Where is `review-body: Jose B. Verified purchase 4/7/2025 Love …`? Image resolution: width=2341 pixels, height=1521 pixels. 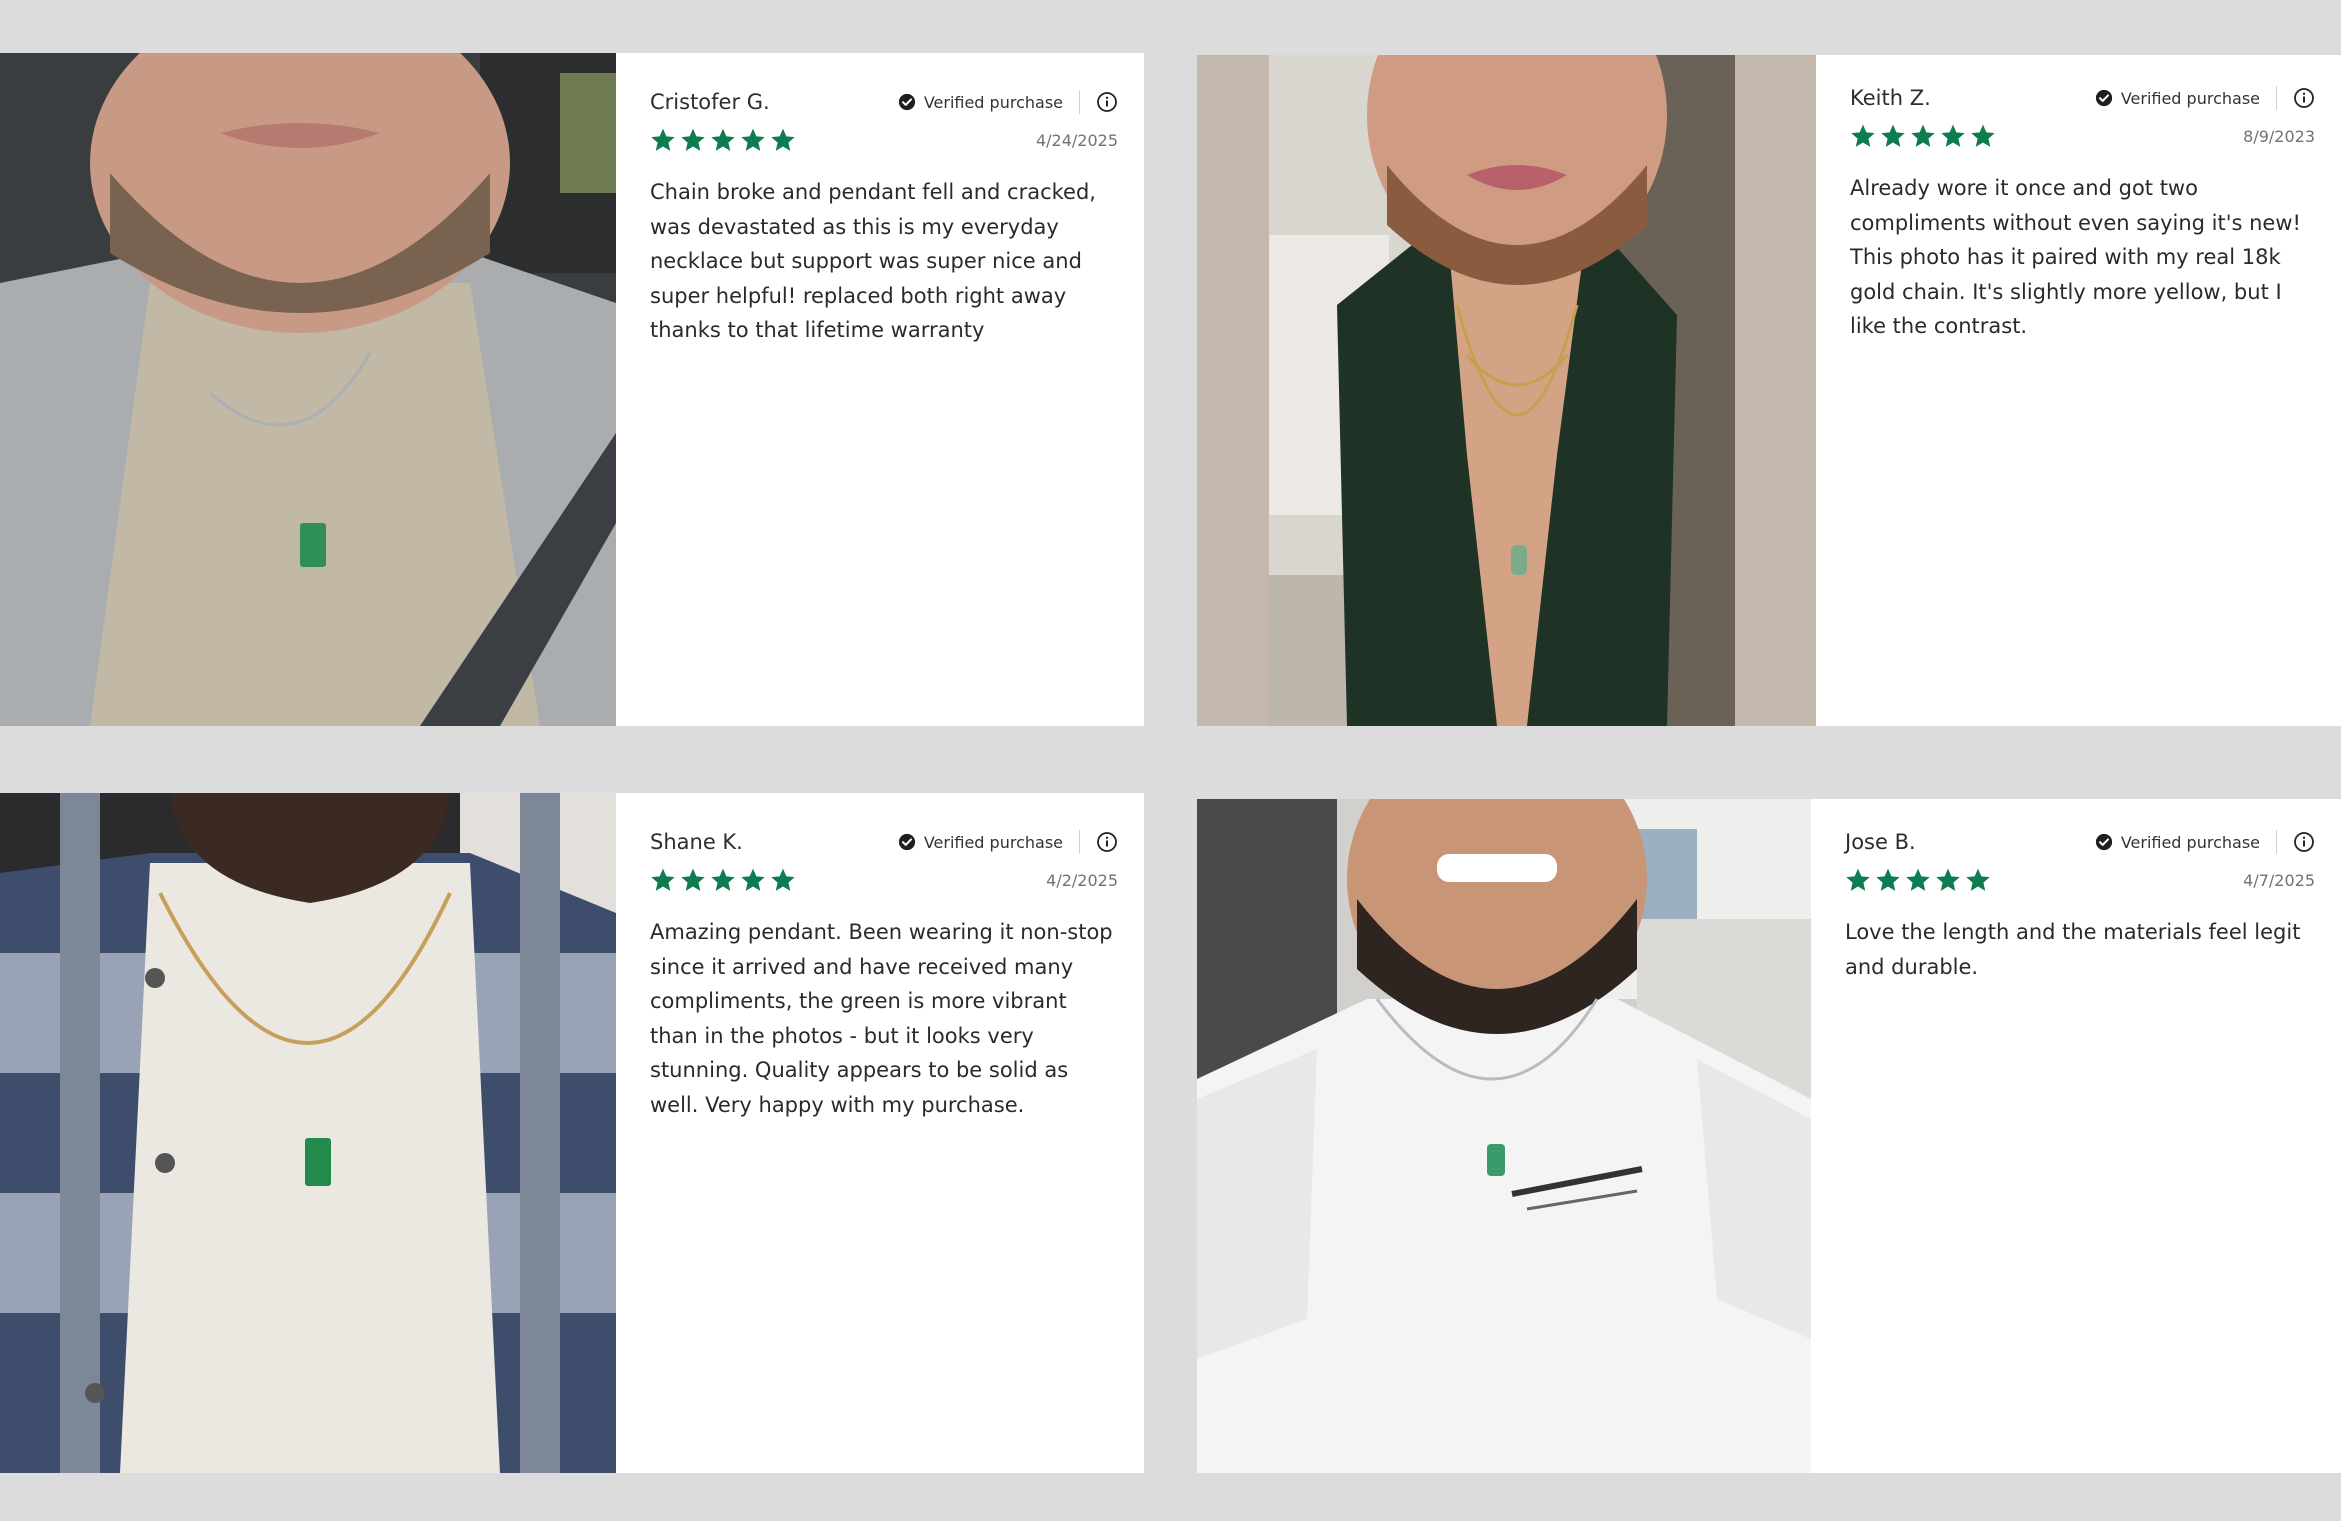
review-body: Jose B. Verified purchase 4/7/2025 Love … is located at coordinates (2076, 1136).